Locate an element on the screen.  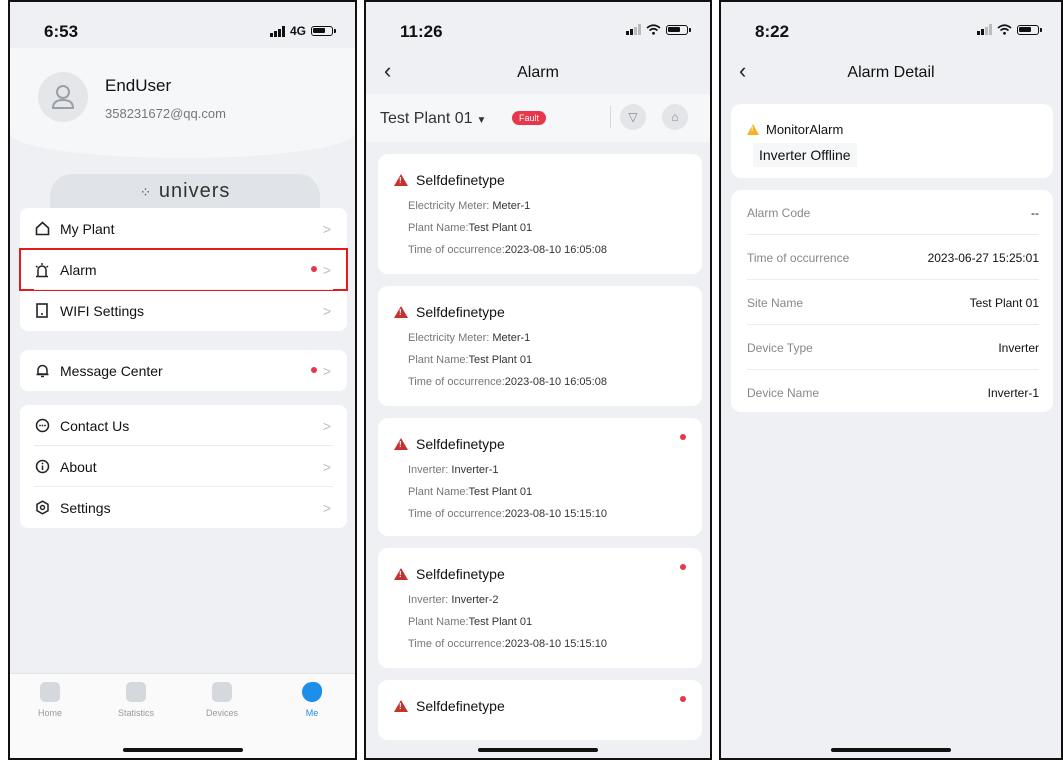
filter-button: ▽ is located at coordinates (633, 117).